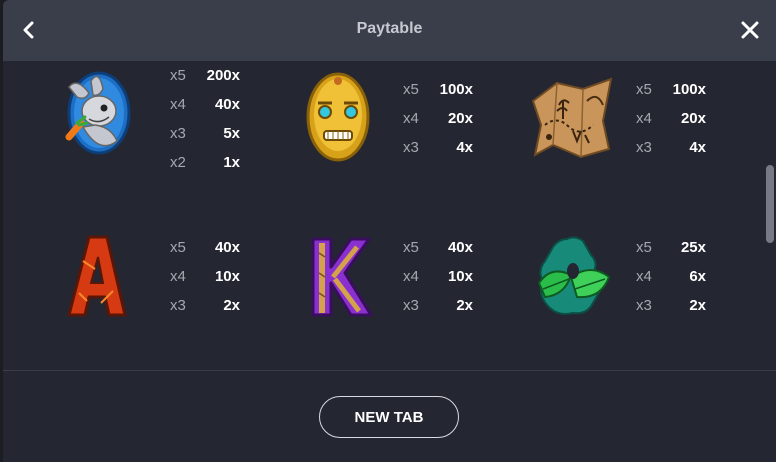 The width and height of the screenshot is (776, 462). I want to click on mask-symbol, so click(338, 114).